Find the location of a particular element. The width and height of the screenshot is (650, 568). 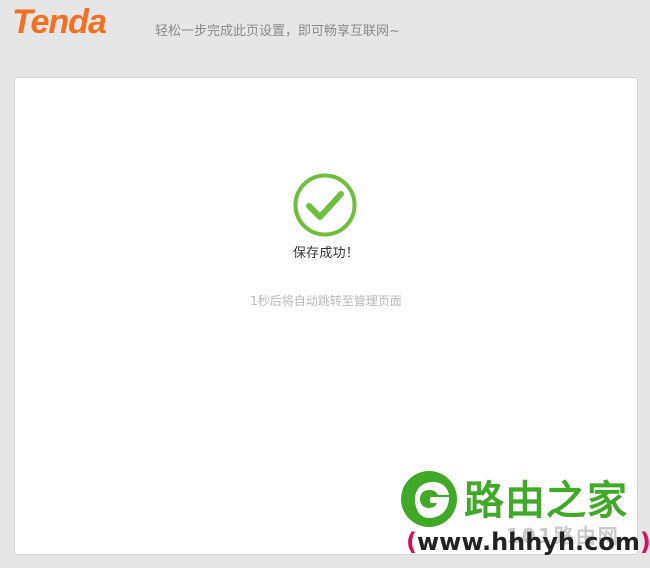

watermark-url: (www.hhhyh.com) is located at coordinates (528, 542).